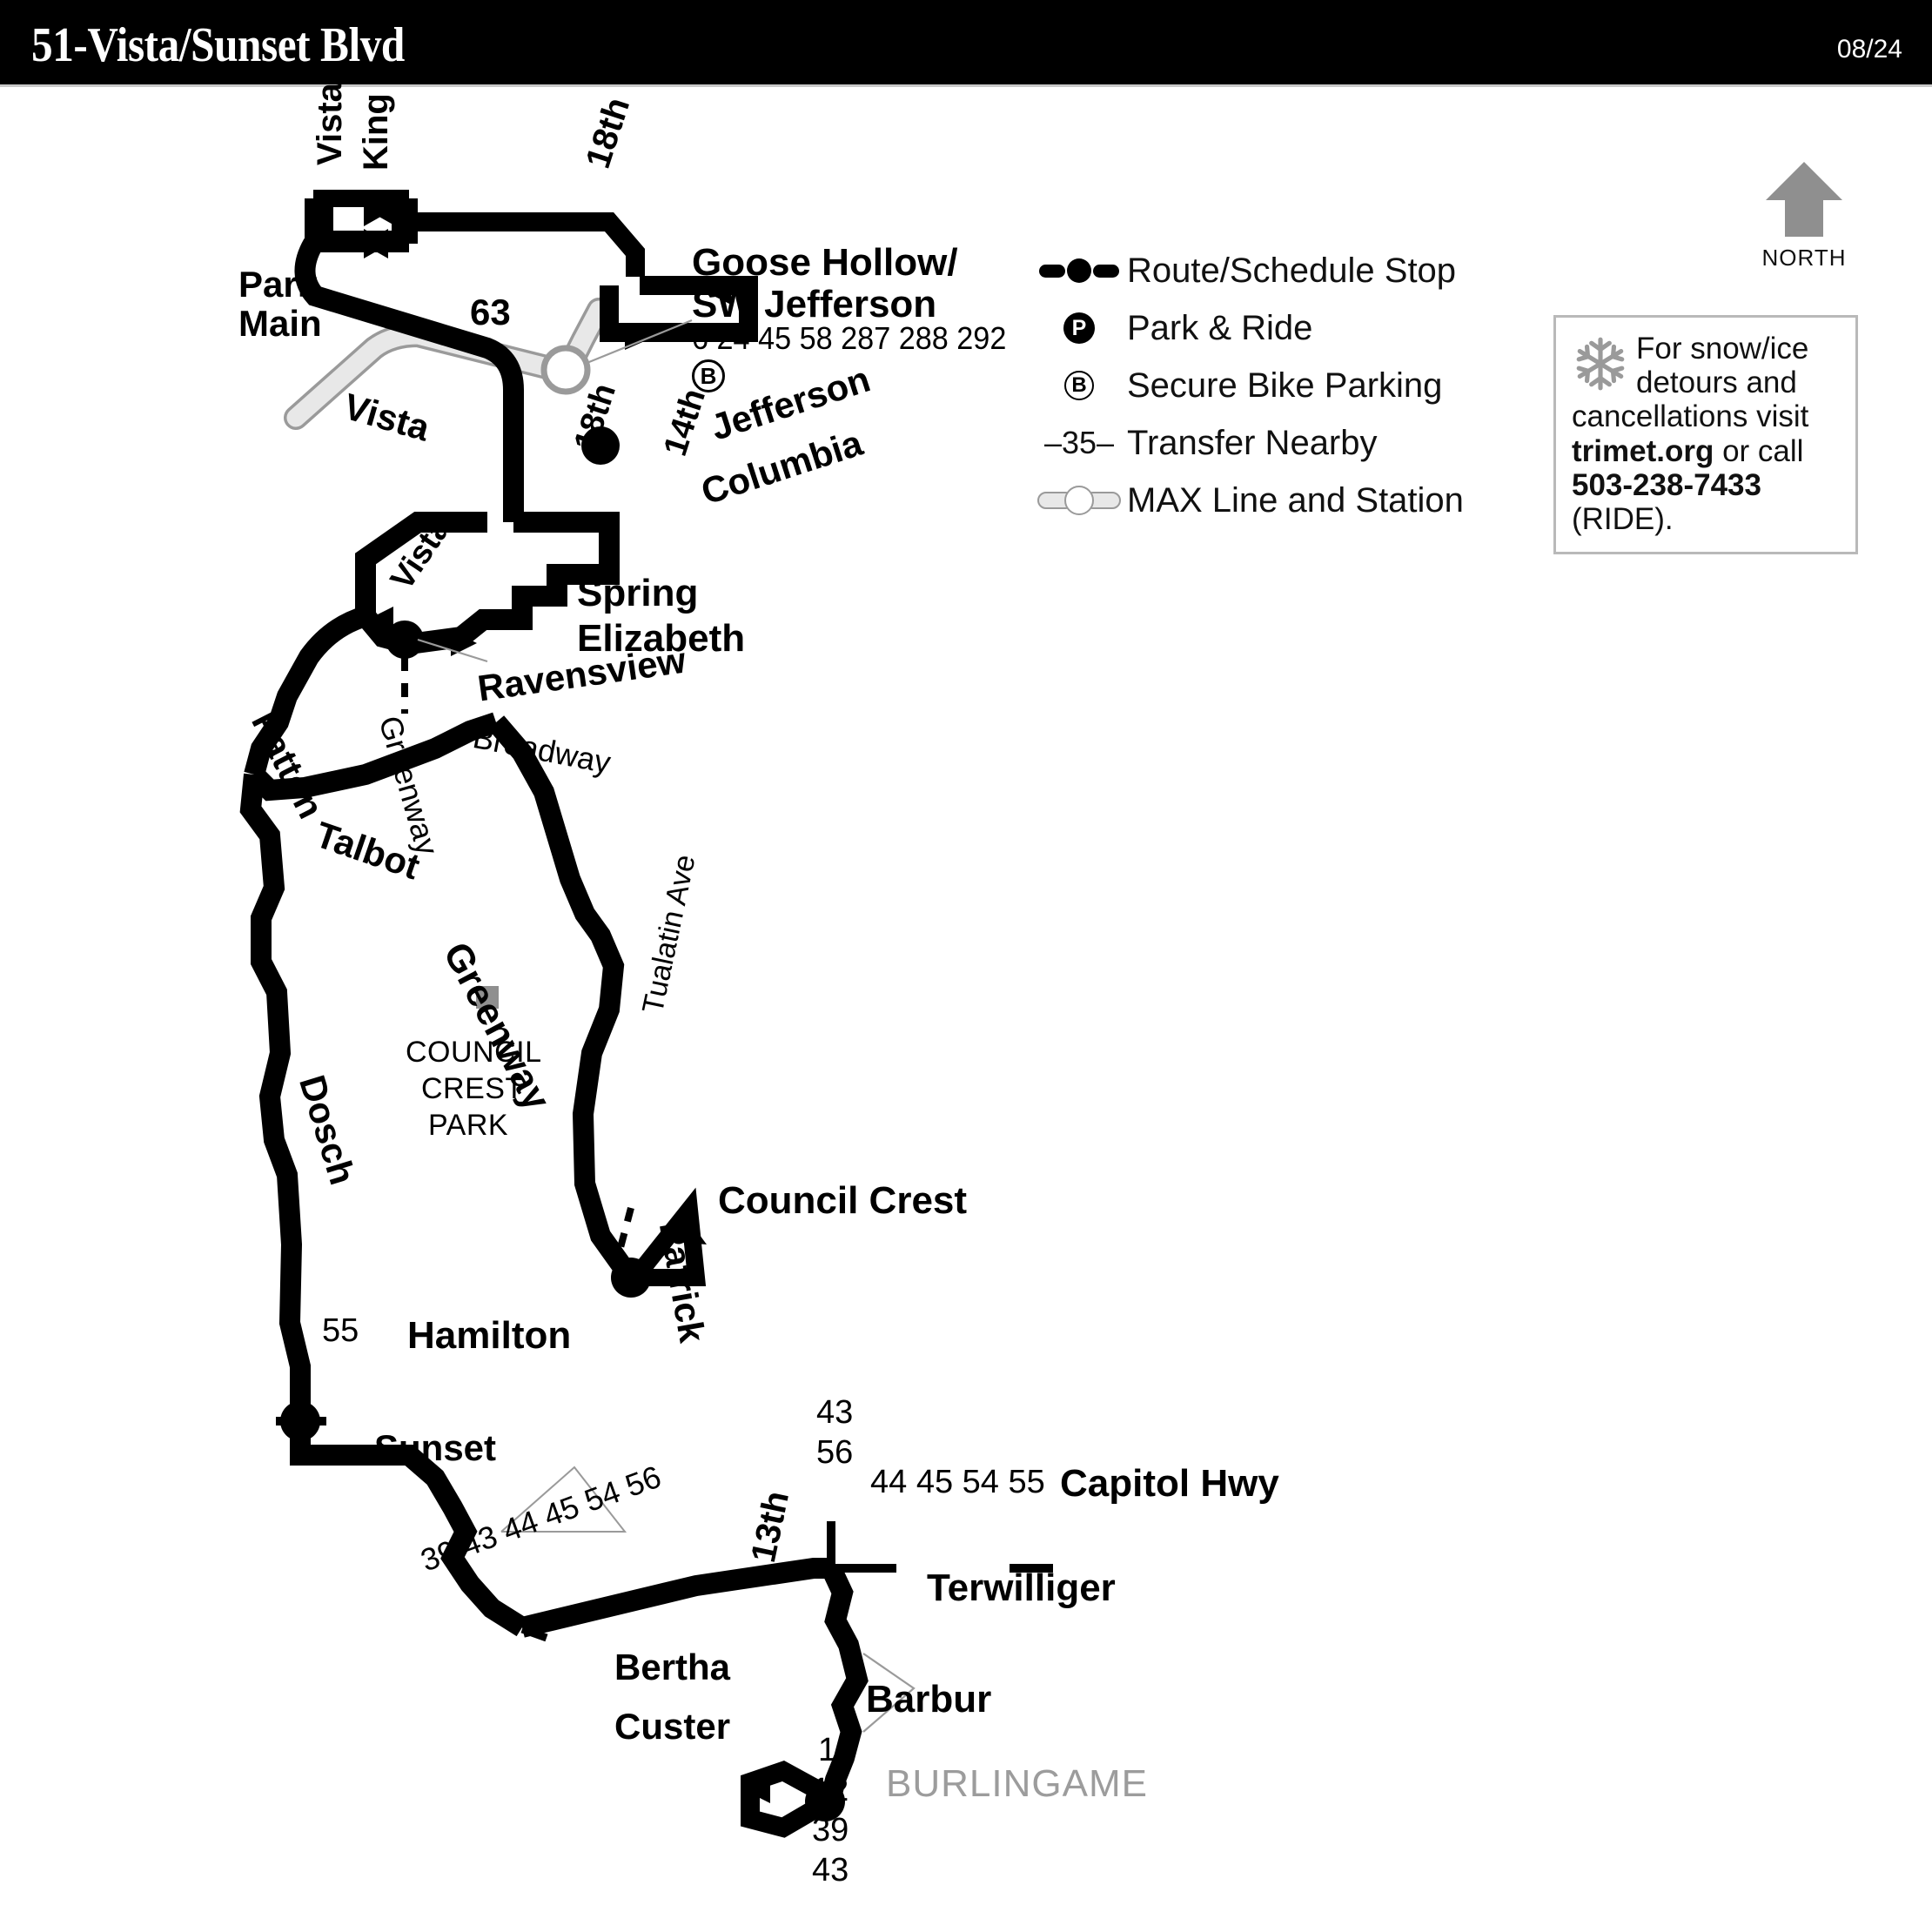 Image resolution: width=1932 pixels, height=1932 pixels. Describe the element at coordinates (1295, 500) in the screenshot. I see `legend-label-max-line: MAX Line and Station` at that location.